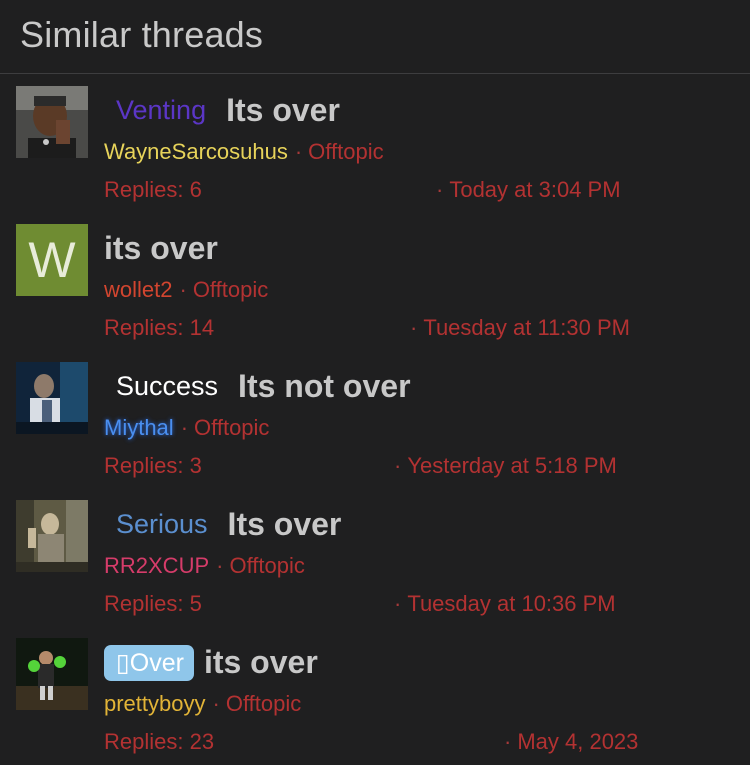  Describe the element at coordinates (511, 603) in the screenshot. I see `thread-date-text: Tuesday at 10:36 PM` at that location.